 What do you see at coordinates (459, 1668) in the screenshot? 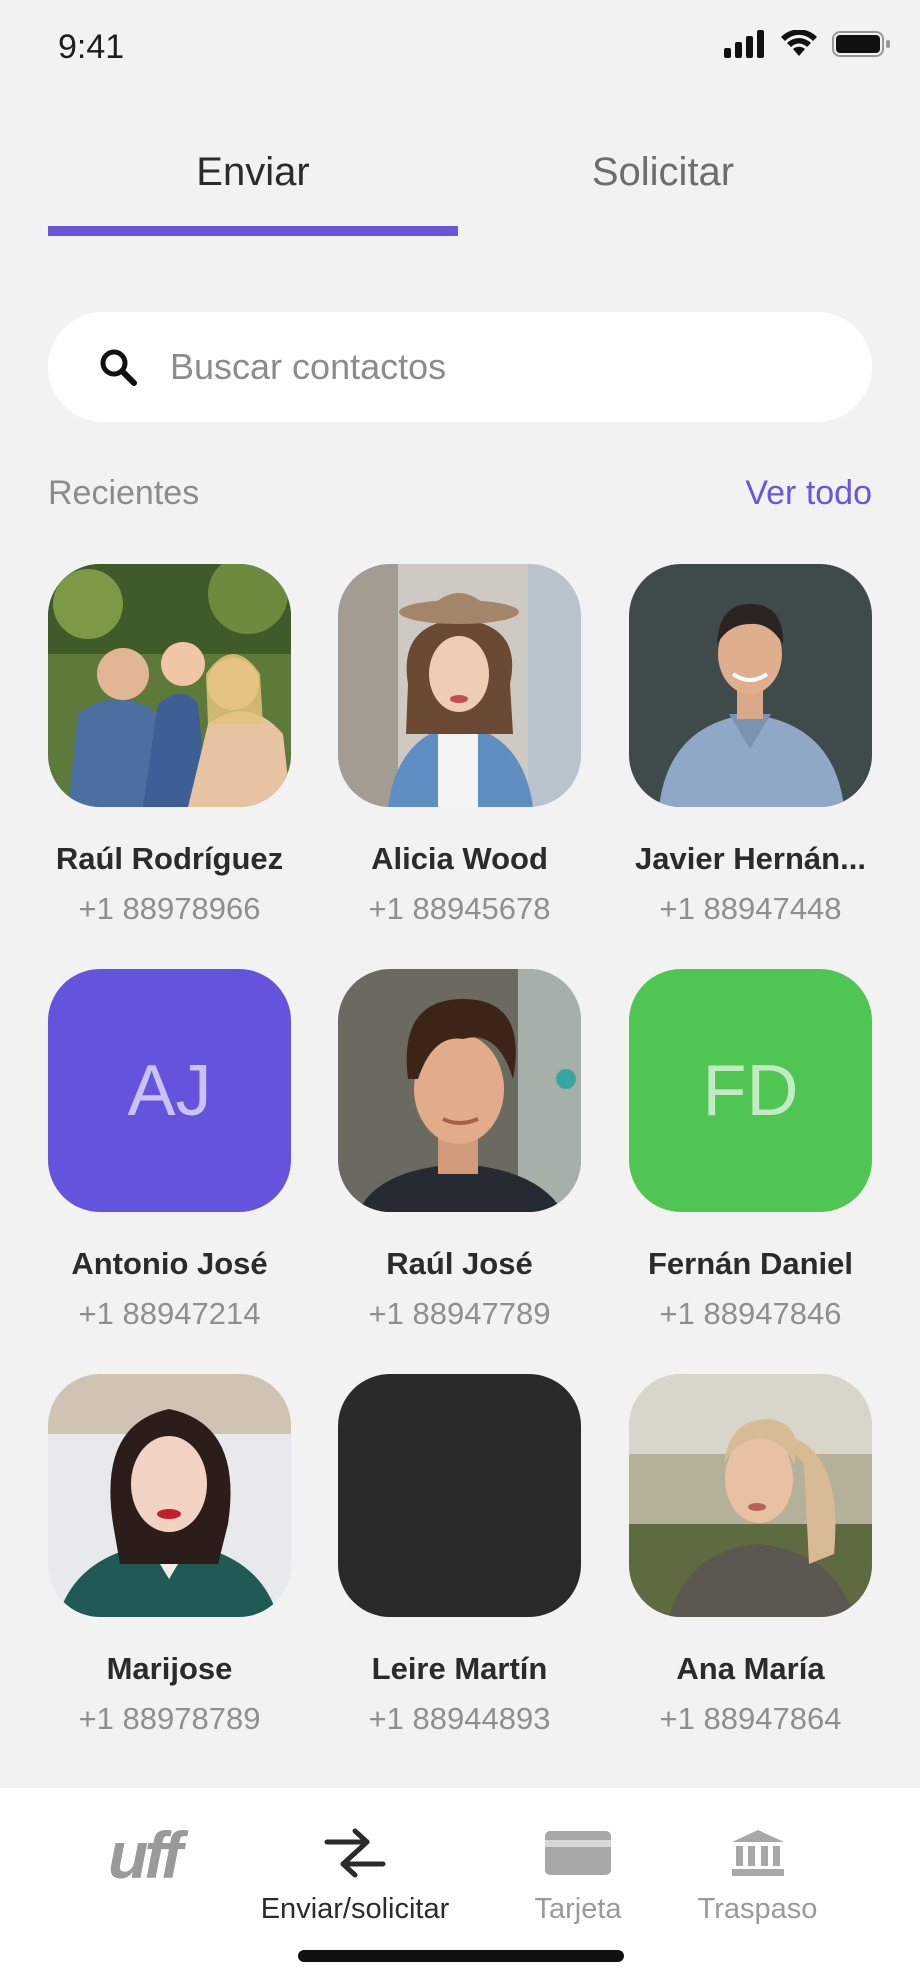
I see `contact-name: Leire Martín` at bounding box center [459, 1668].